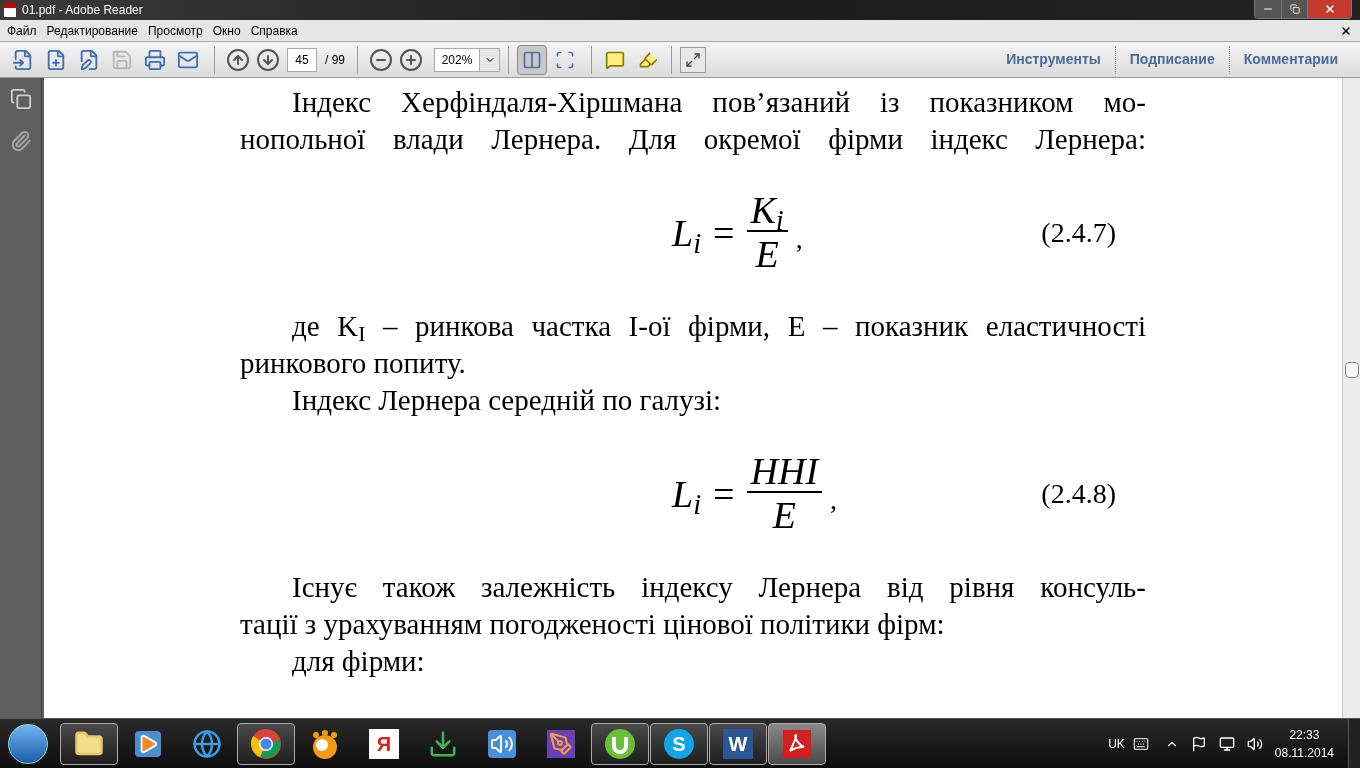  Describe the element at coordinates (23, 59) in the screenshot. I see `open-file-icon` at that location.